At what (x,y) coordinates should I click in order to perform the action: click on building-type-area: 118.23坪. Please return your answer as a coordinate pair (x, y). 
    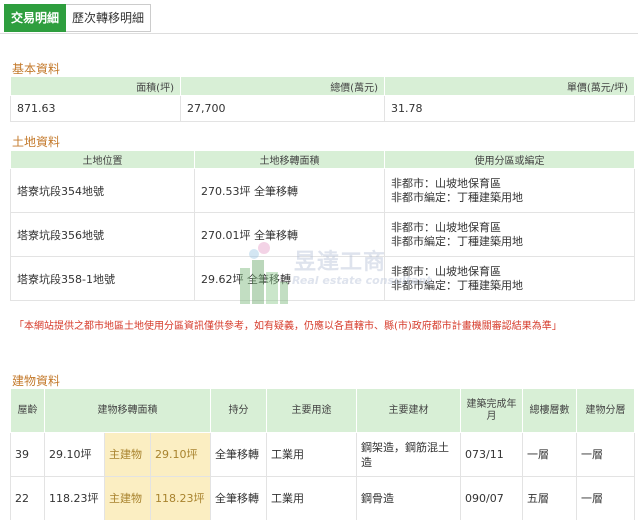
    Looking at the image, I should click on (180, 498).